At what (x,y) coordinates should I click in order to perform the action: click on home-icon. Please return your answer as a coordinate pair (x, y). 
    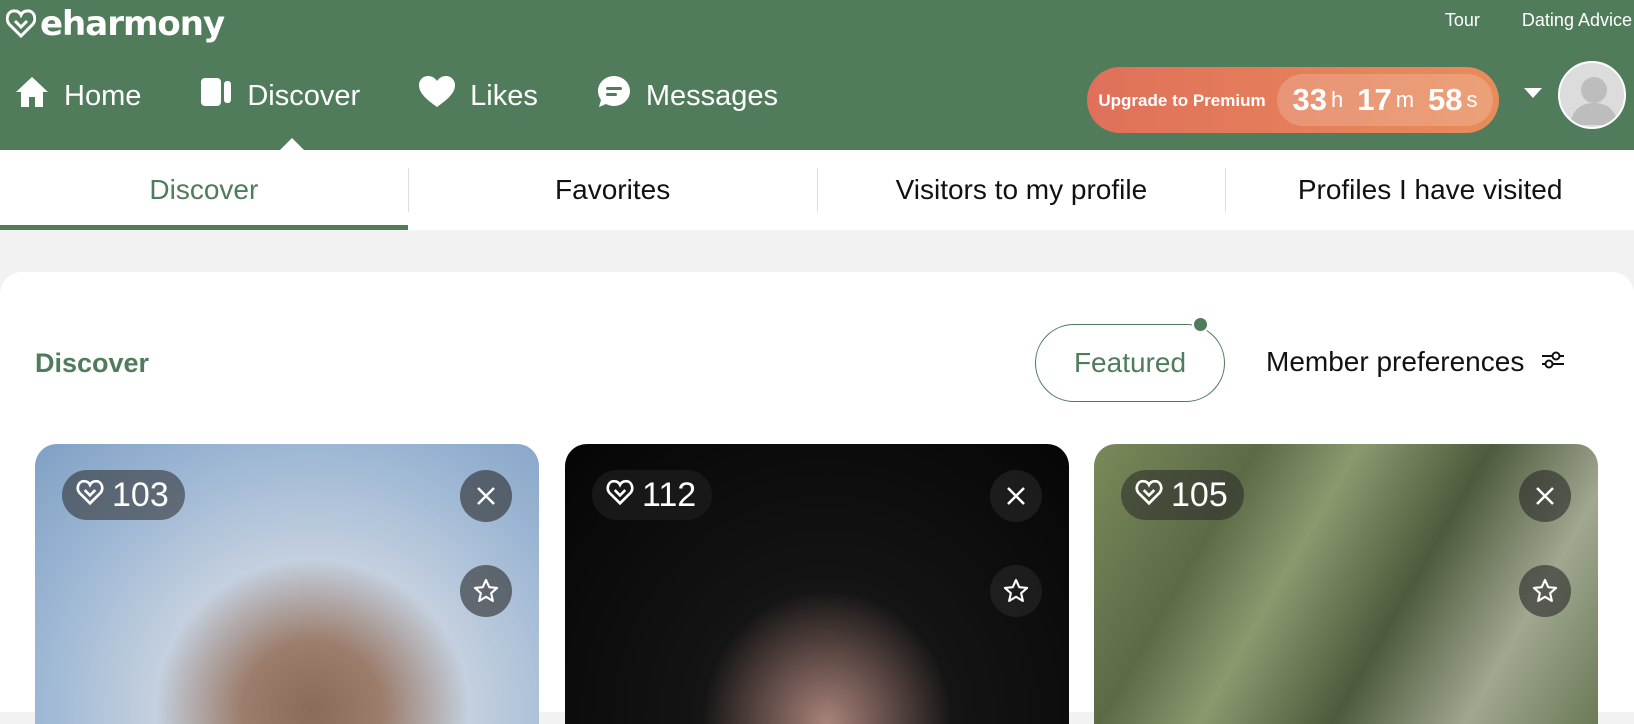
    Looking at the image, I should click on (32, 96).